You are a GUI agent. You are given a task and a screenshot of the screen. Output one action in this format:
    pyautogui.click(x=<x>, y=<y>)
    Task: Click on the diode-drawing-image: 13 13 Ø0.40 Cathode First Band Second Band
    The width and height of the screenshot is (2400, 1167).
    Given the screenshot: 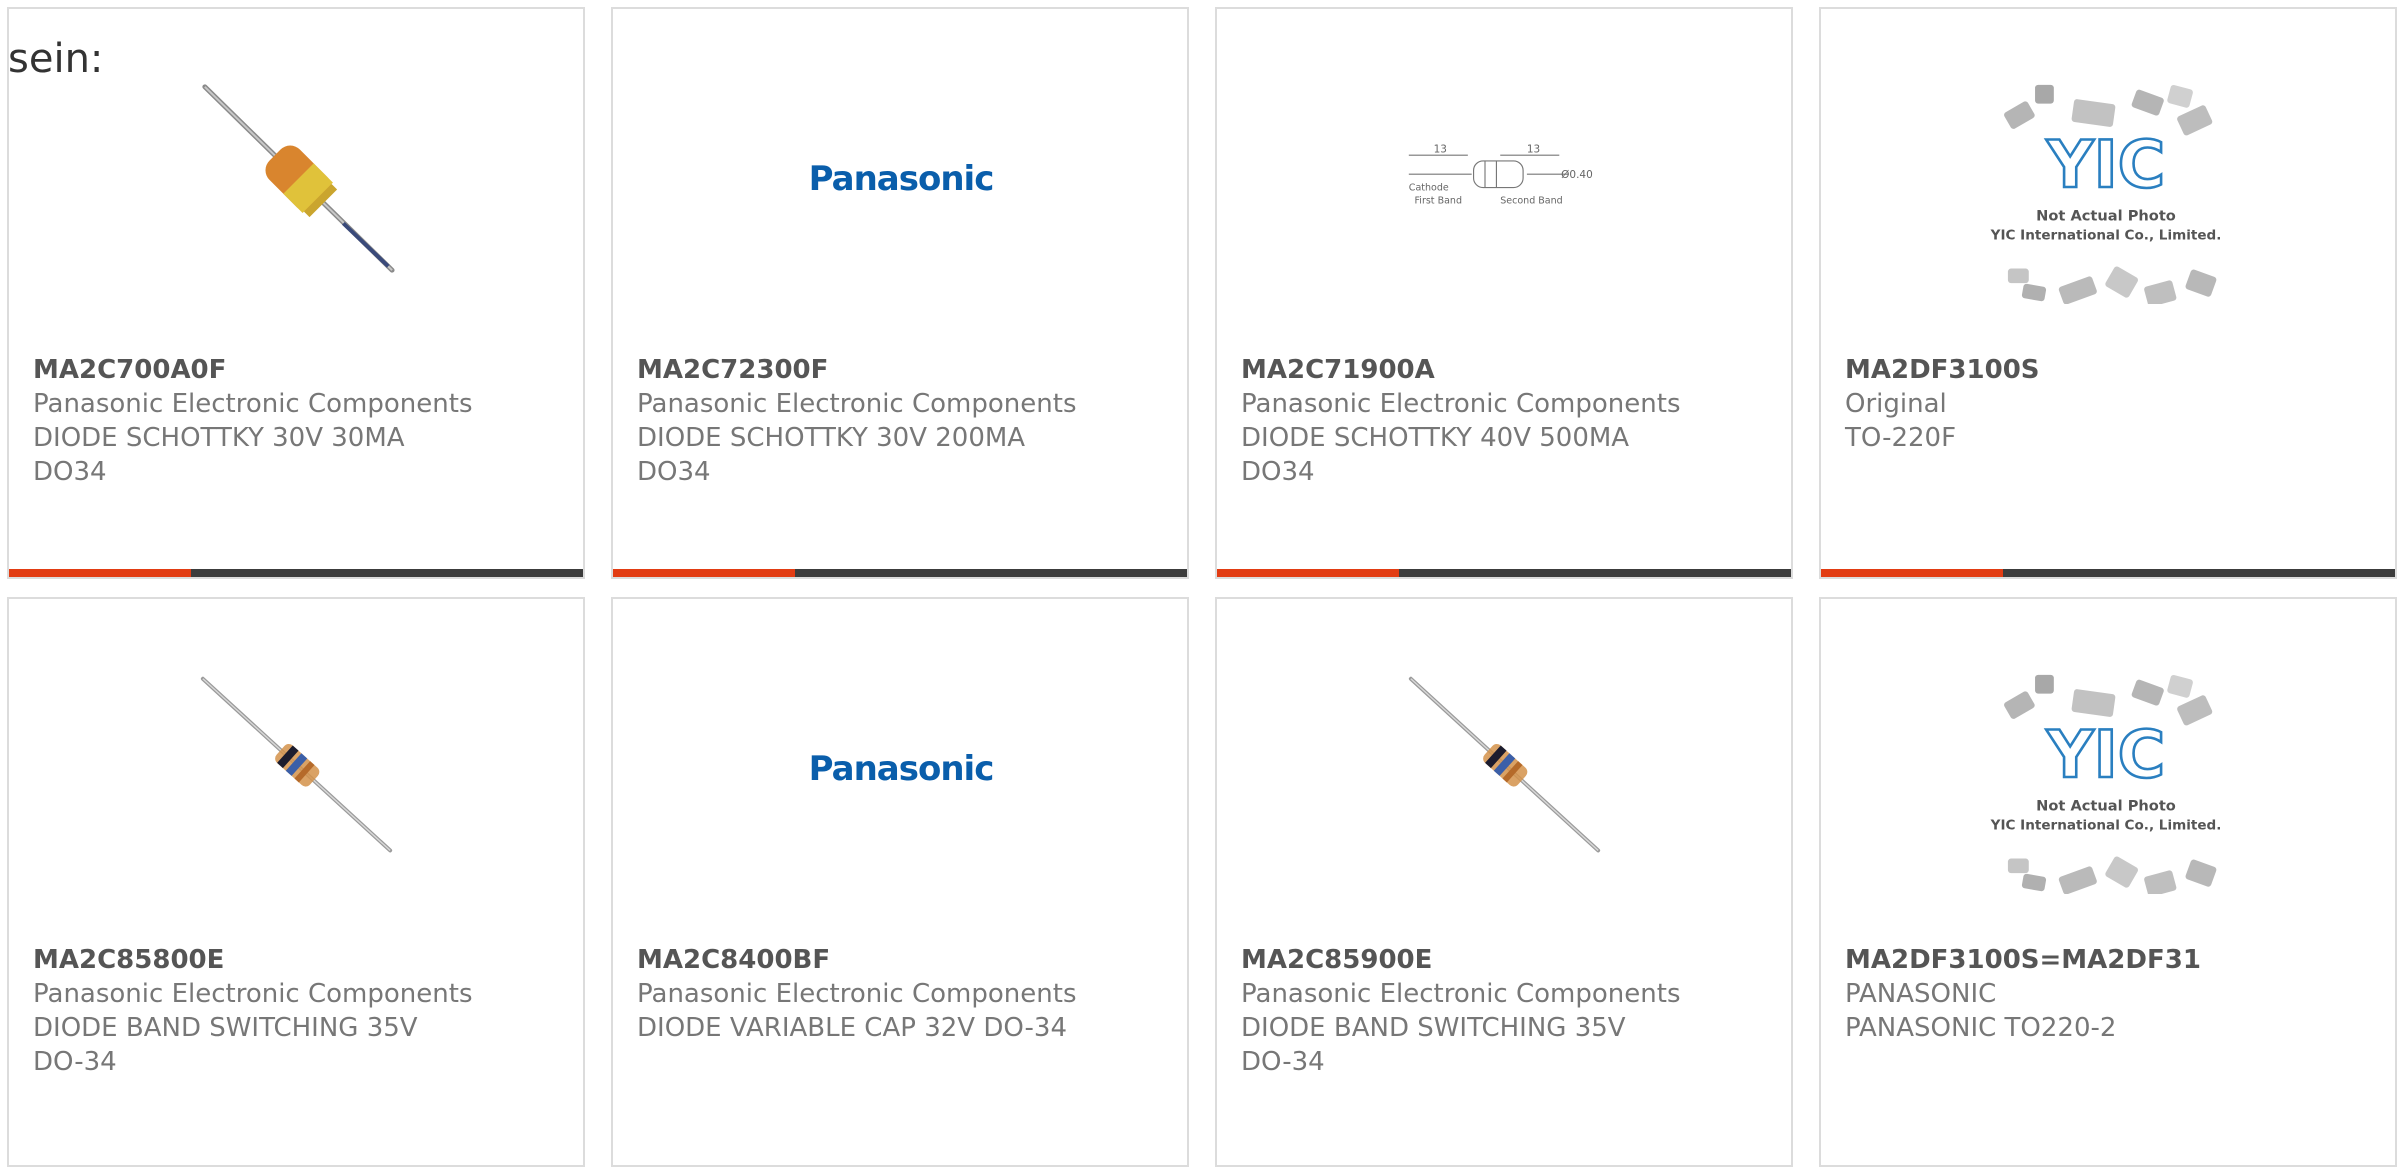 What is the action you would take?
    pyautogui.click(x=1500, y=175)
    